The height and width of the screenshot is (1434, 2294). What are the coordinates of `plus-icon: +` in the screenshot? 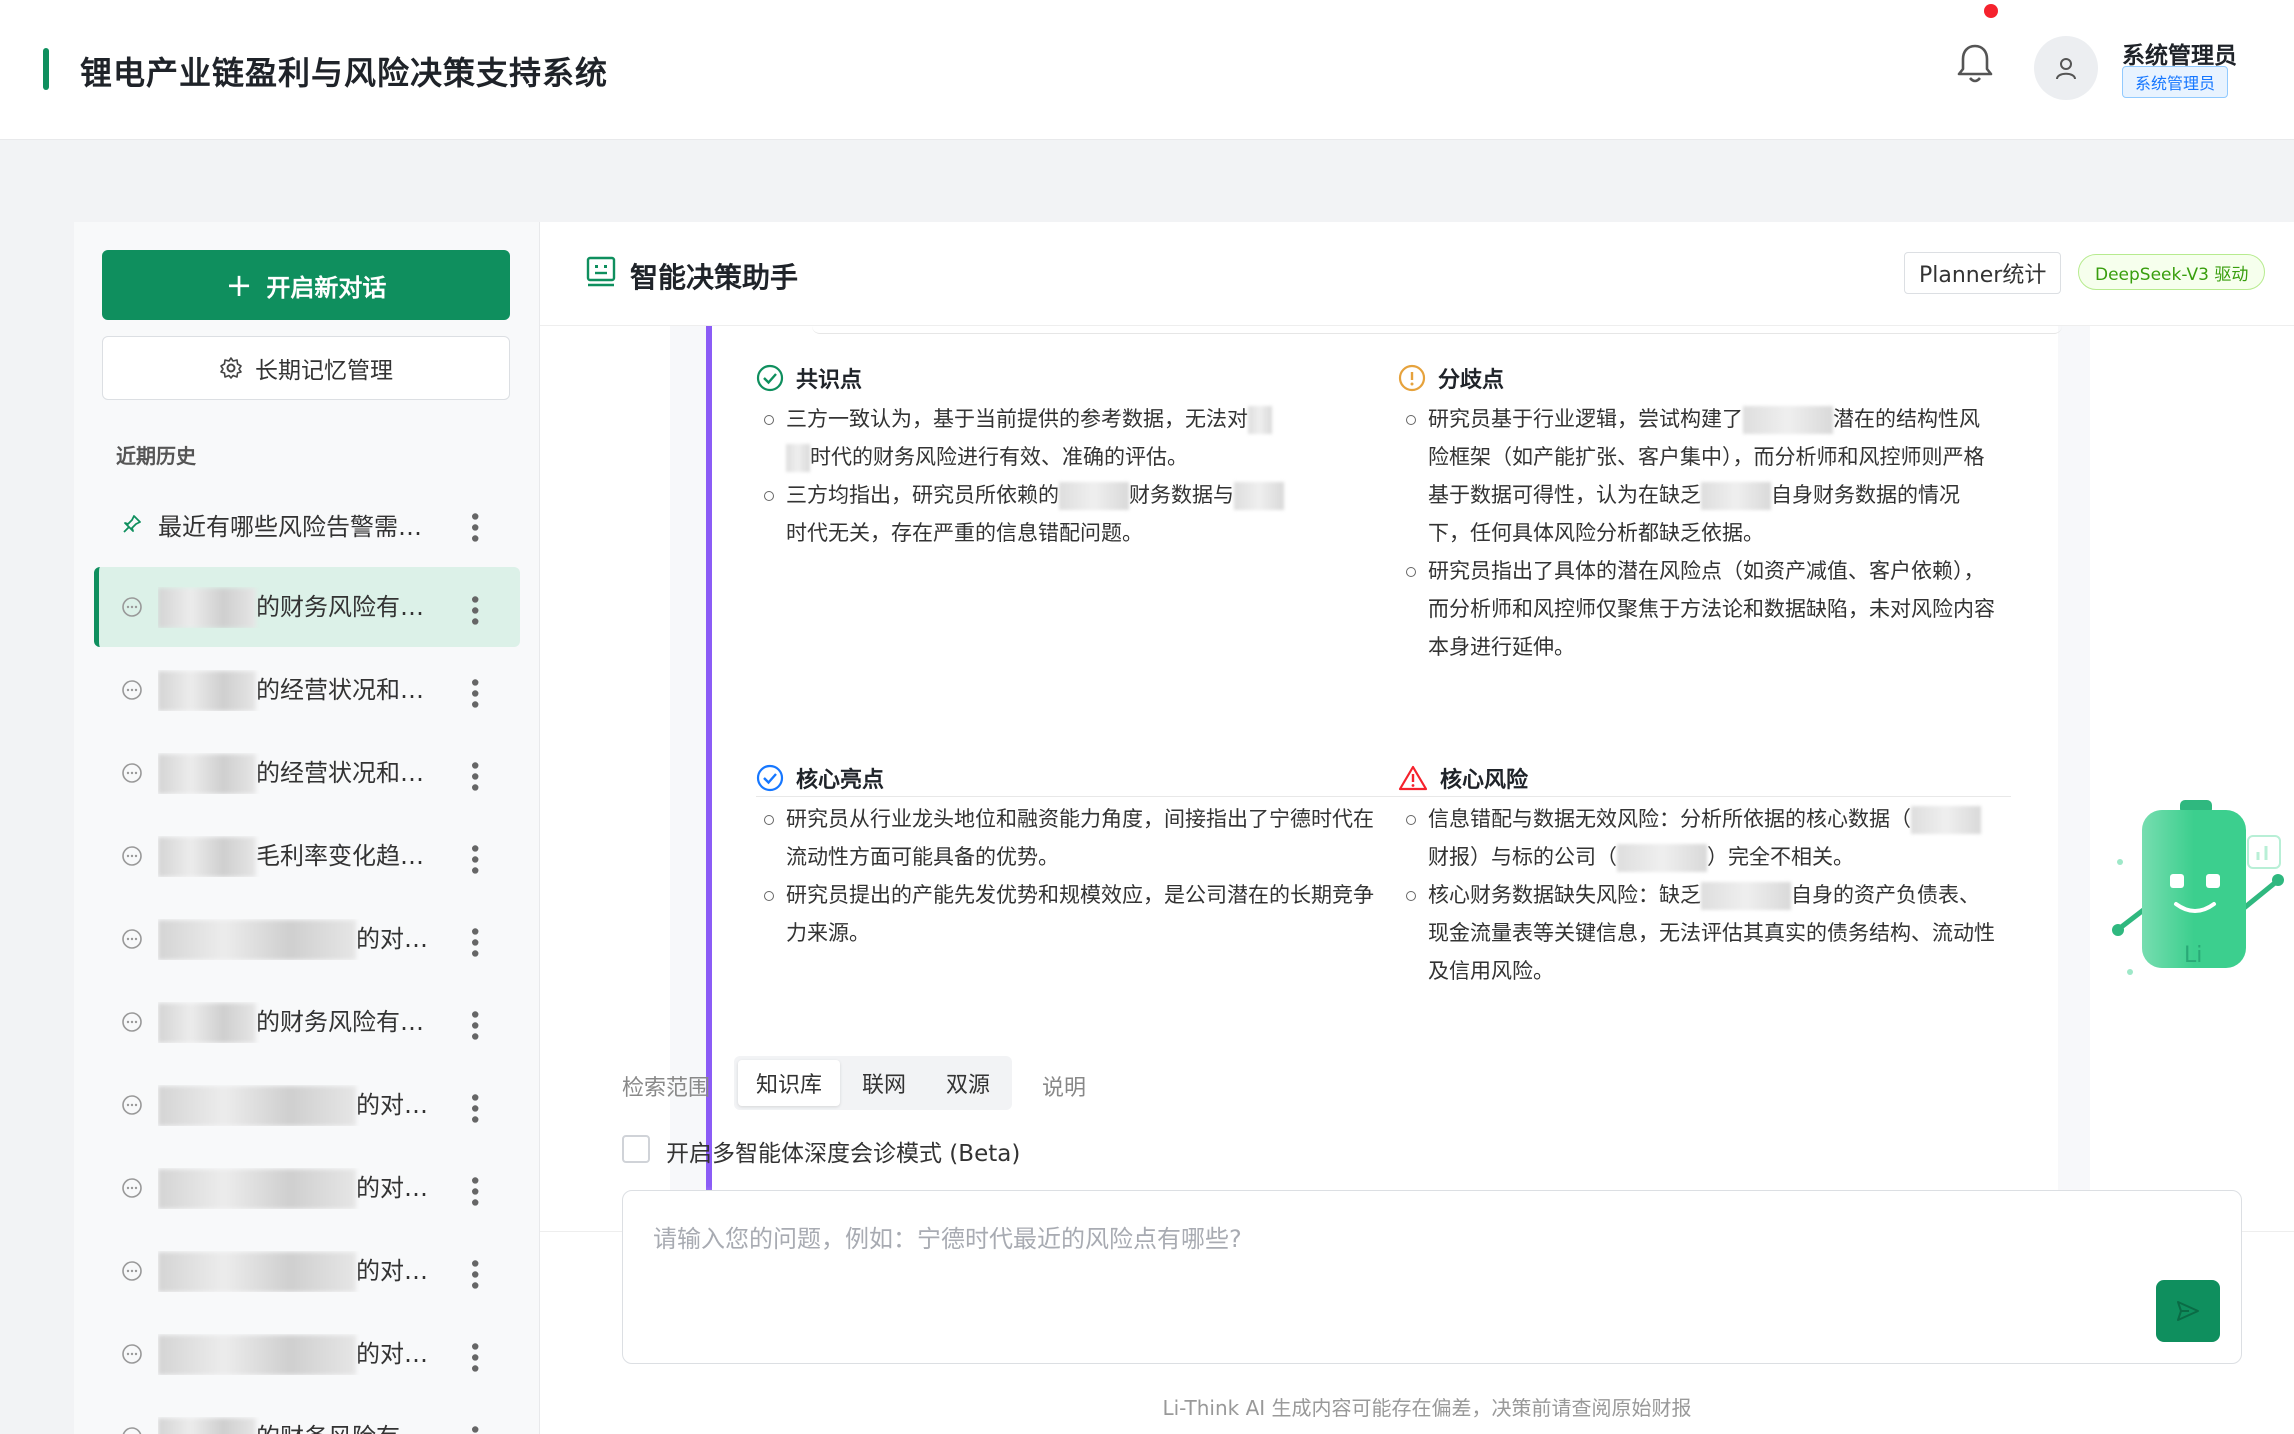 It's located at (239, 285).